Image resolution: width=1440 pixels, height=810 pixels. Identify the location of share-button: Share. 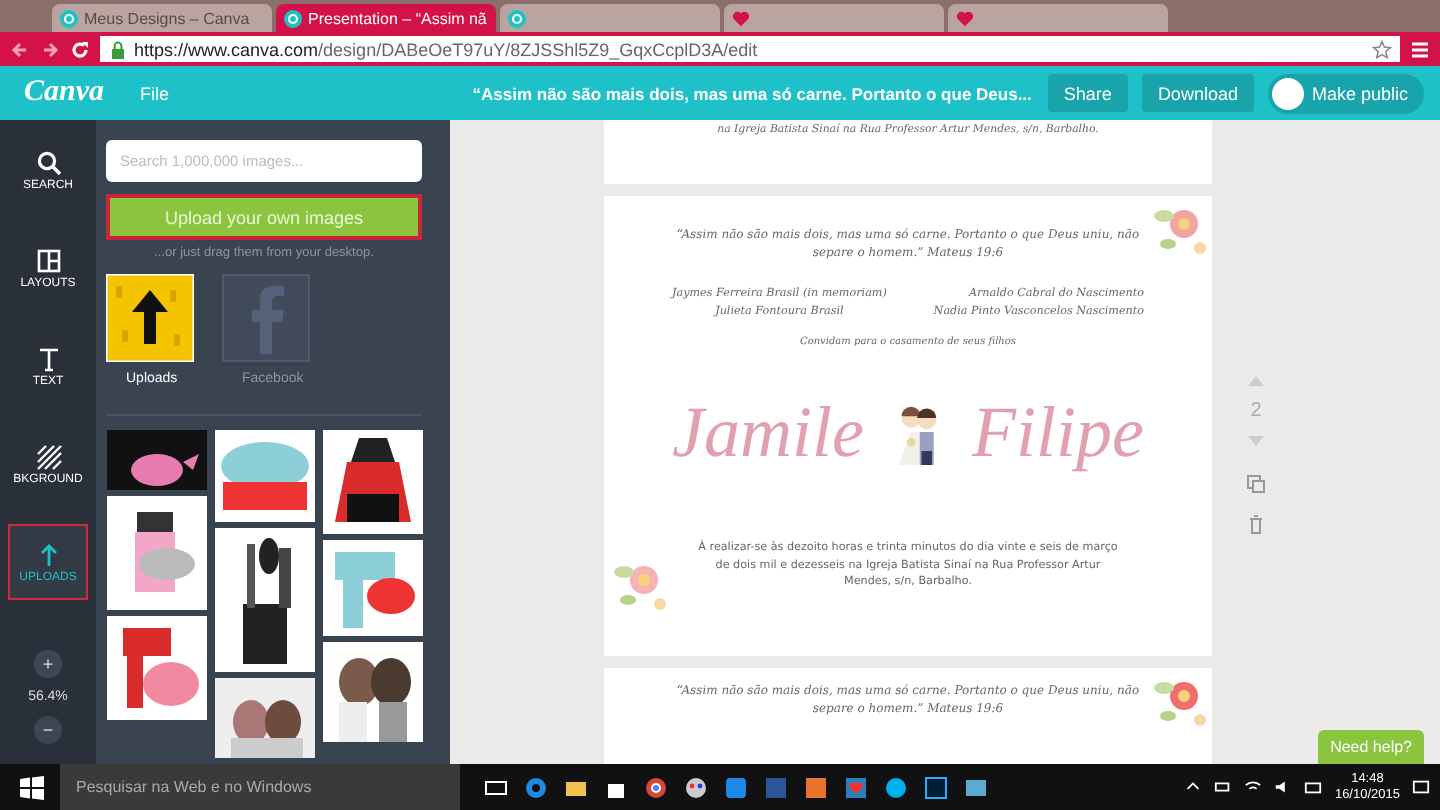
(1087, 93).